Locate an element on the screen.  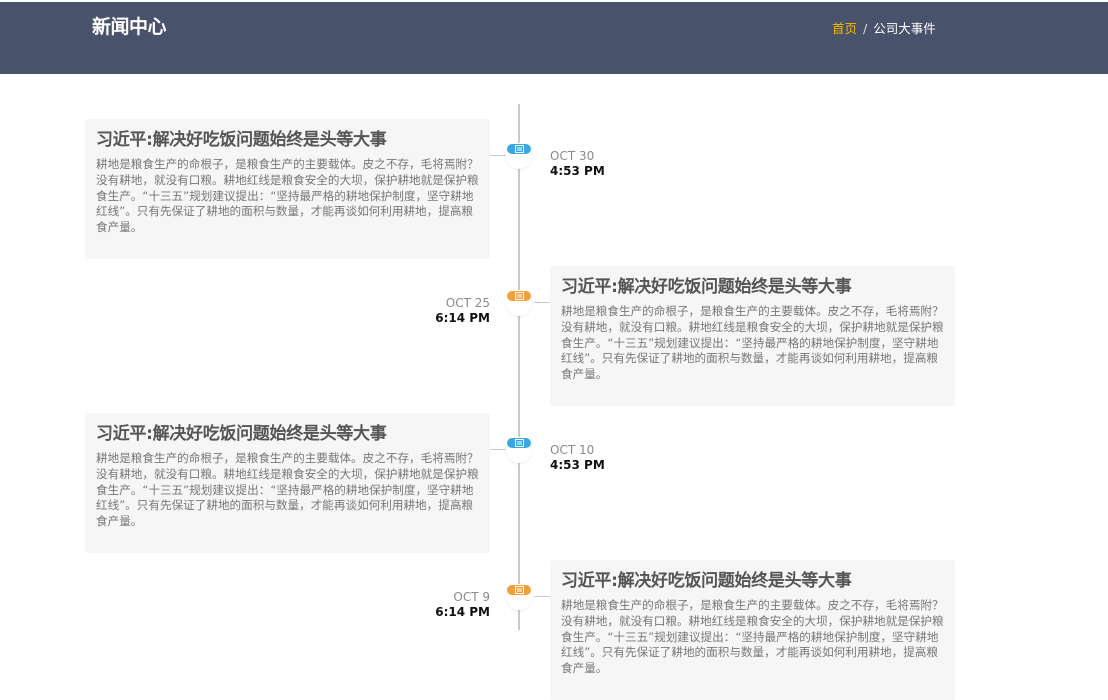
date-label: OCT 10 is located at coordinates (572, 450).